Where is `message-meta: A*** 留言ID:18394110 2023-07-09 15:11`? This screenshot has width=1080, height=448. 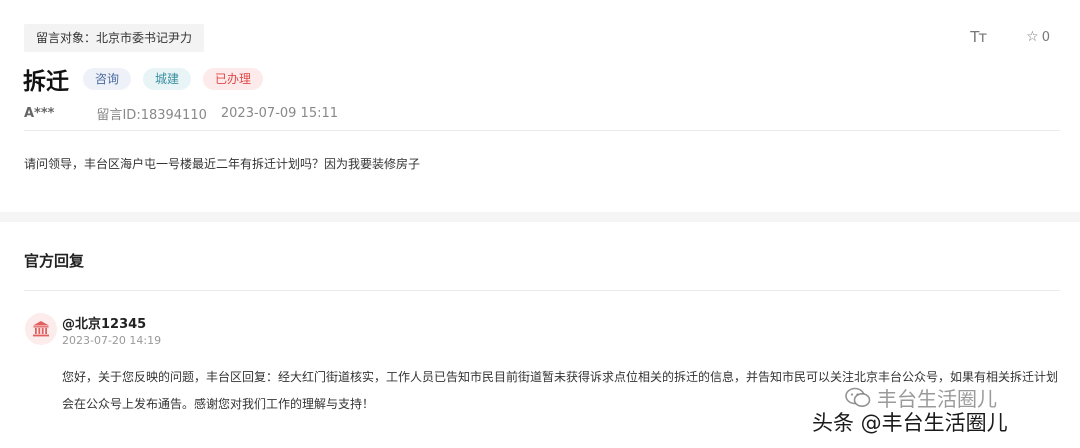 message-meta: A*** 留言ID:18394110 2023-07-09 15:11 is located at coordinates (181, 113).